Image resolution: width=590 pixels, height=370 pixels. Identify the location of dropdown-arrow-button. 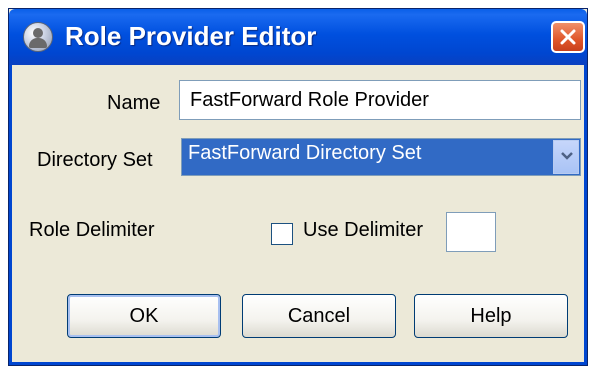
(566, 157).